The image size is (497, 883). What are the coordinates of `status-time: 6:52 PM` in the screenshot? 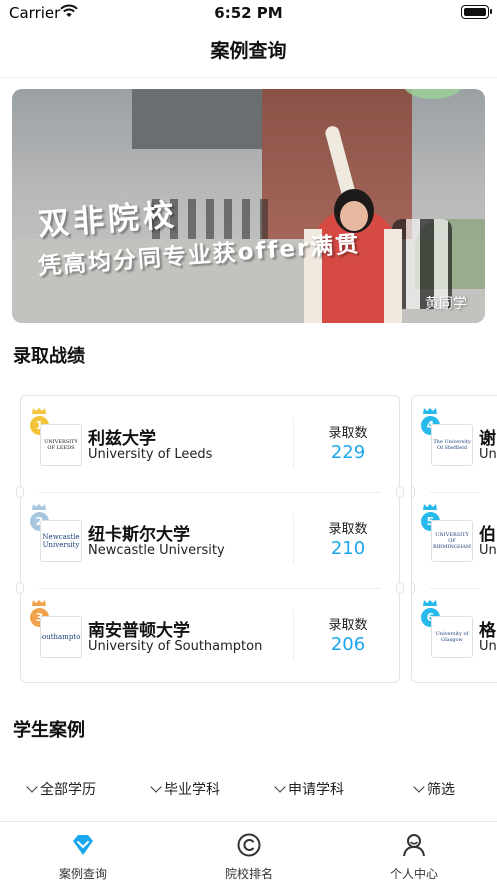 It's located at (248, 13).